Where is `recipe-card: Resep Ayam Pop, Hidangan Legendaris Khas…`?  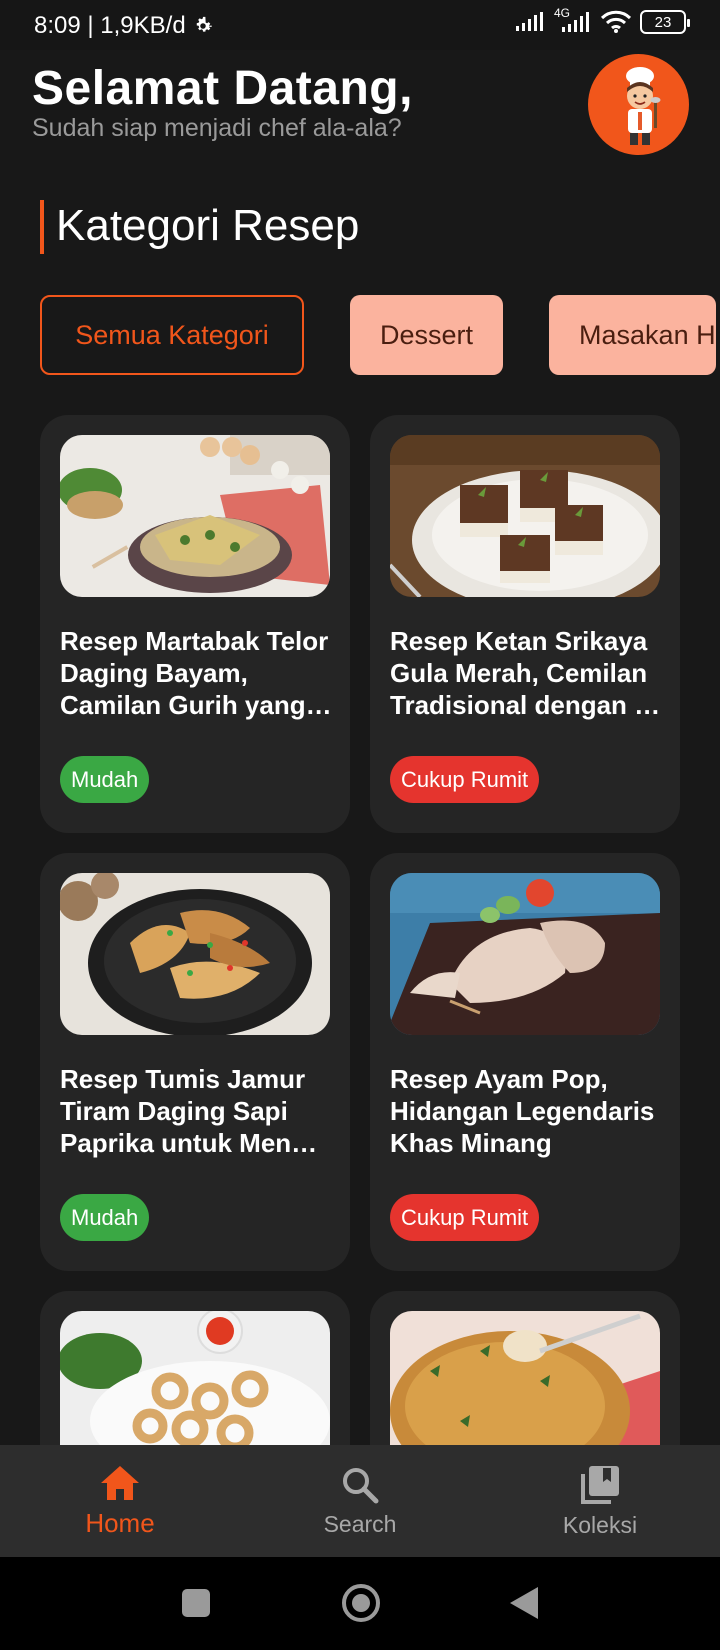
recipe-card: Resep Ayam Pop, Hidangan Legendaris Khas… is located at coordinates (525, 1062).